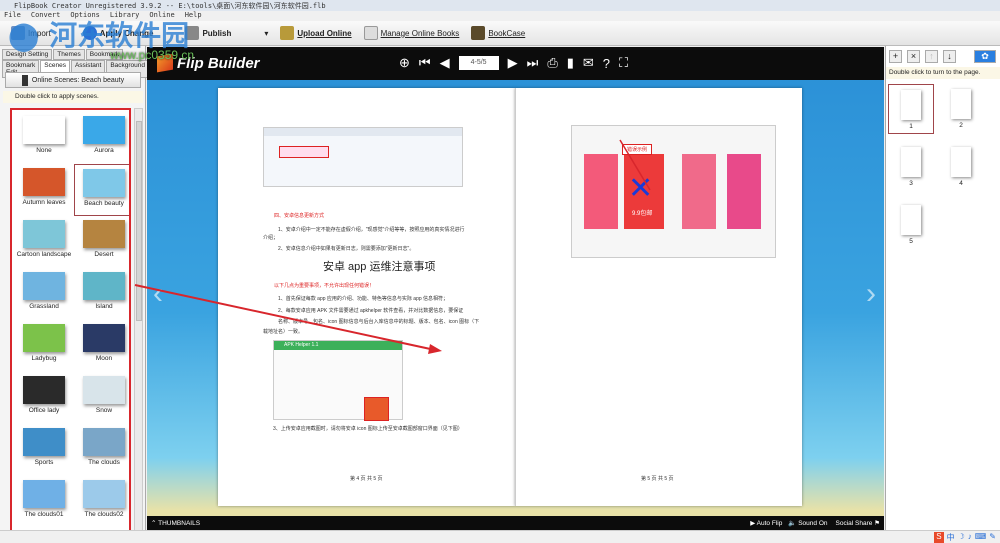 The width and height of the screenshot is (1000, 543). I want to click on ime-settings-icon: ✎, so click(992, 537).